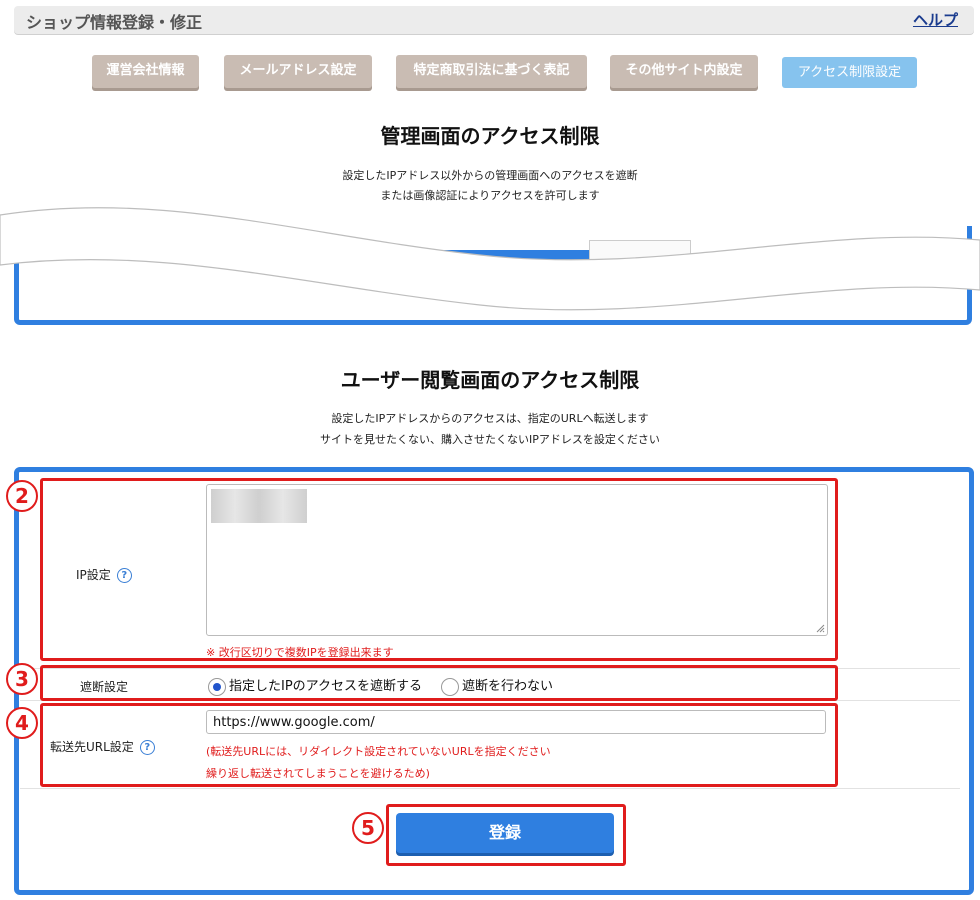 The height and width of the screenshot is (900, 980). Describe the element at coordinates (298, 71) in the screenshot. I see `tab-email-settings: メールアドレス設定` at that location.